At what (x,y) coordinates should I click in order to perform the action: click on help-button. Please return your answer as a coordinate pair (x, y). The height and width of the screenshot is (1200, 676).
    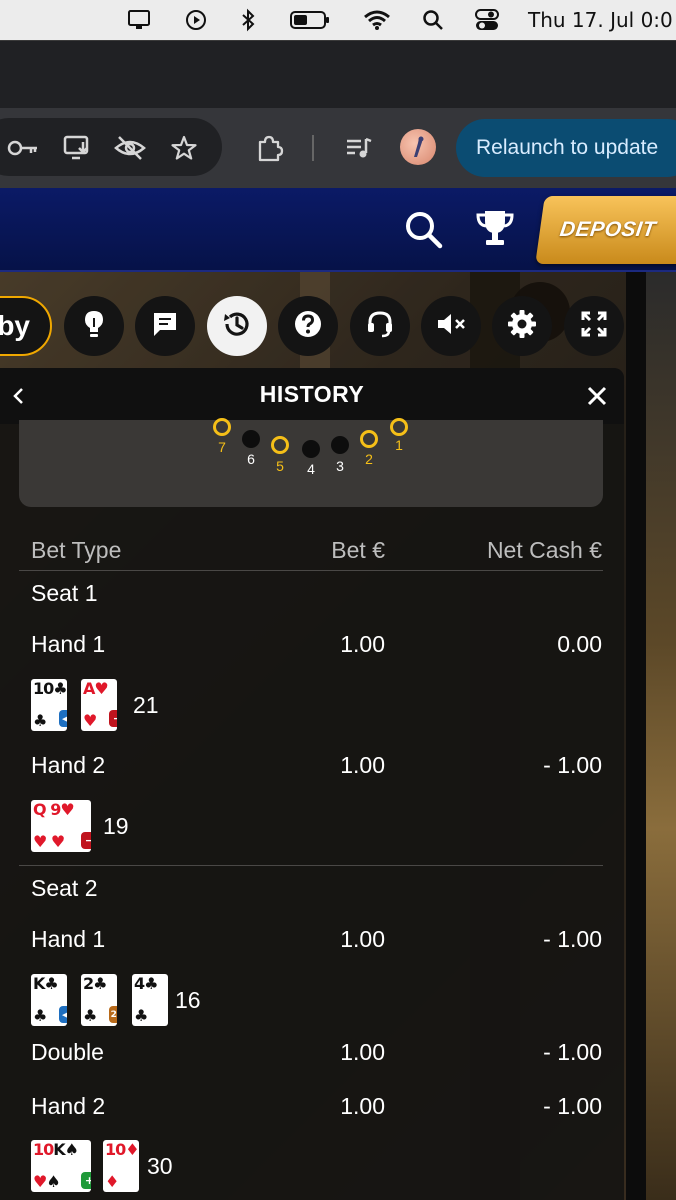
    Looking at the image, I should click on (308, 326).